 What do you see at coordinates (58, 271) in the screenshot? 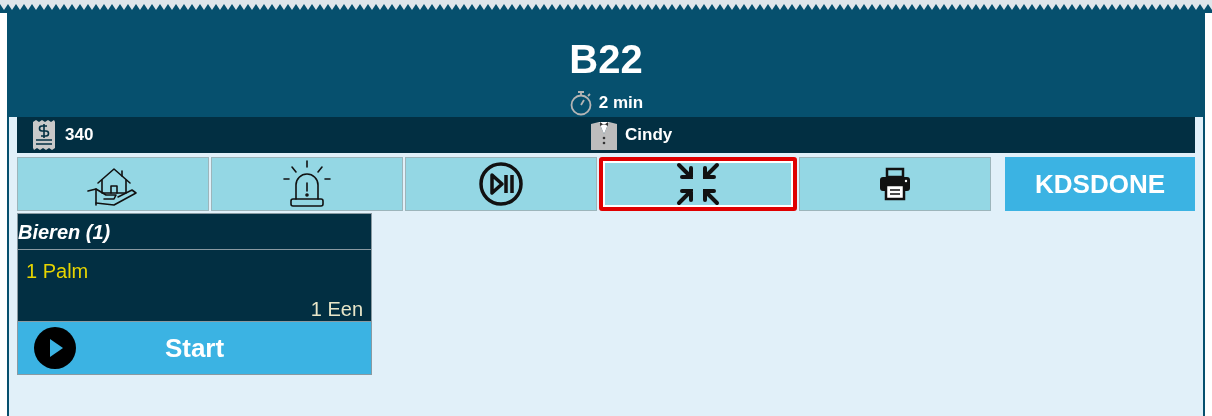
I see `item-name: 1 Palm` at bounding box center [58, 271].